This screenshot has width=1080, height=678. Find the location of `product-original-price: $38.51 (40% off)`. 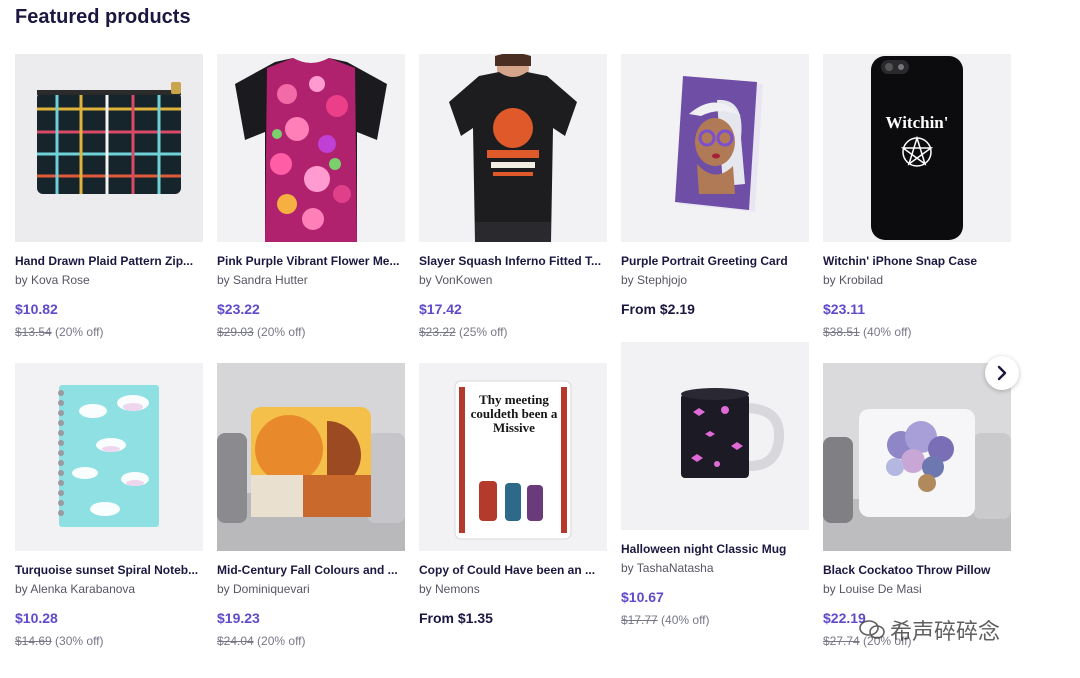

product-original-price: $38.51 (40% off) is located at coordinates (917, 332).